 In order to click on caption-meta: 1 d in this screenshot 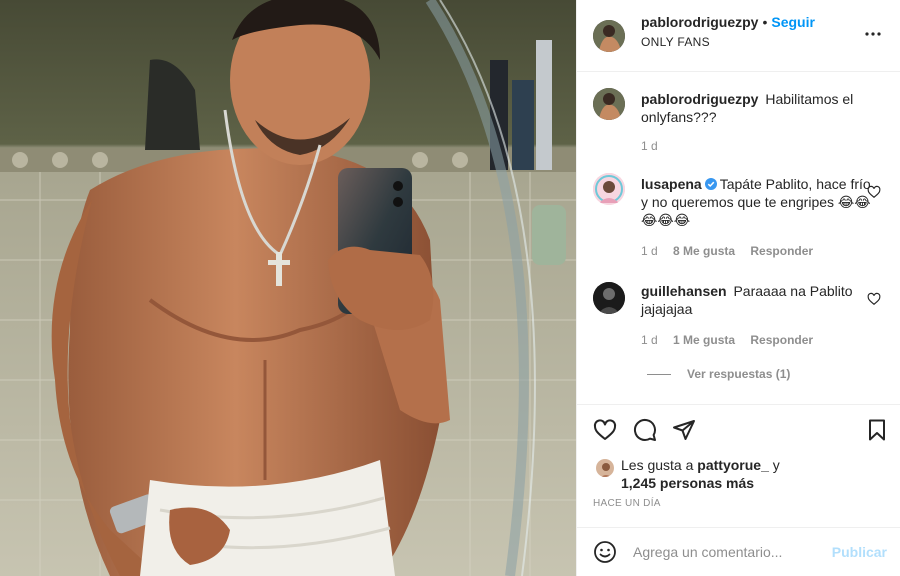, I will do `click(655, 146)`.